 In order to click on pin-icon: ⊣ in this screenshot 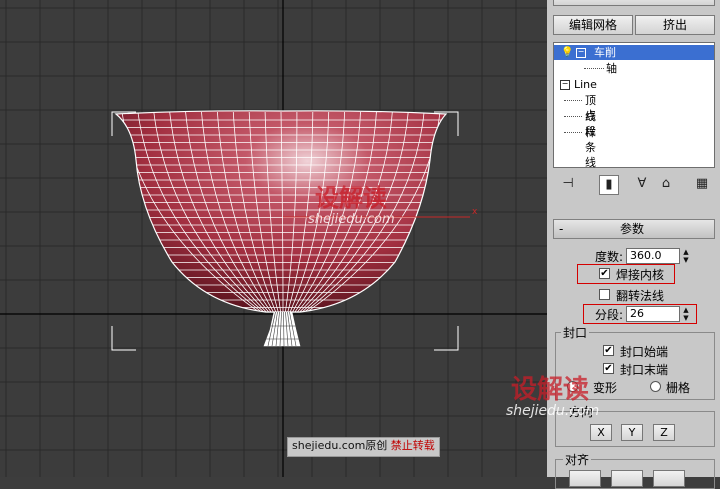, I will do `click(568, 184)`.